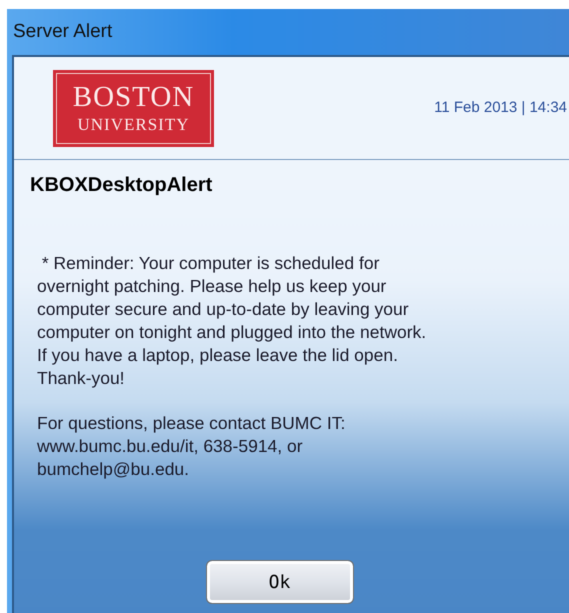 This screenshot has height=613, width=569. What do you see at coordinates (191, 446) in the screenshot?
I see `message-paragraph: For questions, please contact BUMC IT: www.bumc.bu.edu/it, 638-5914, or bumchelp@bu.edu.` at bounding box center [191, 446].